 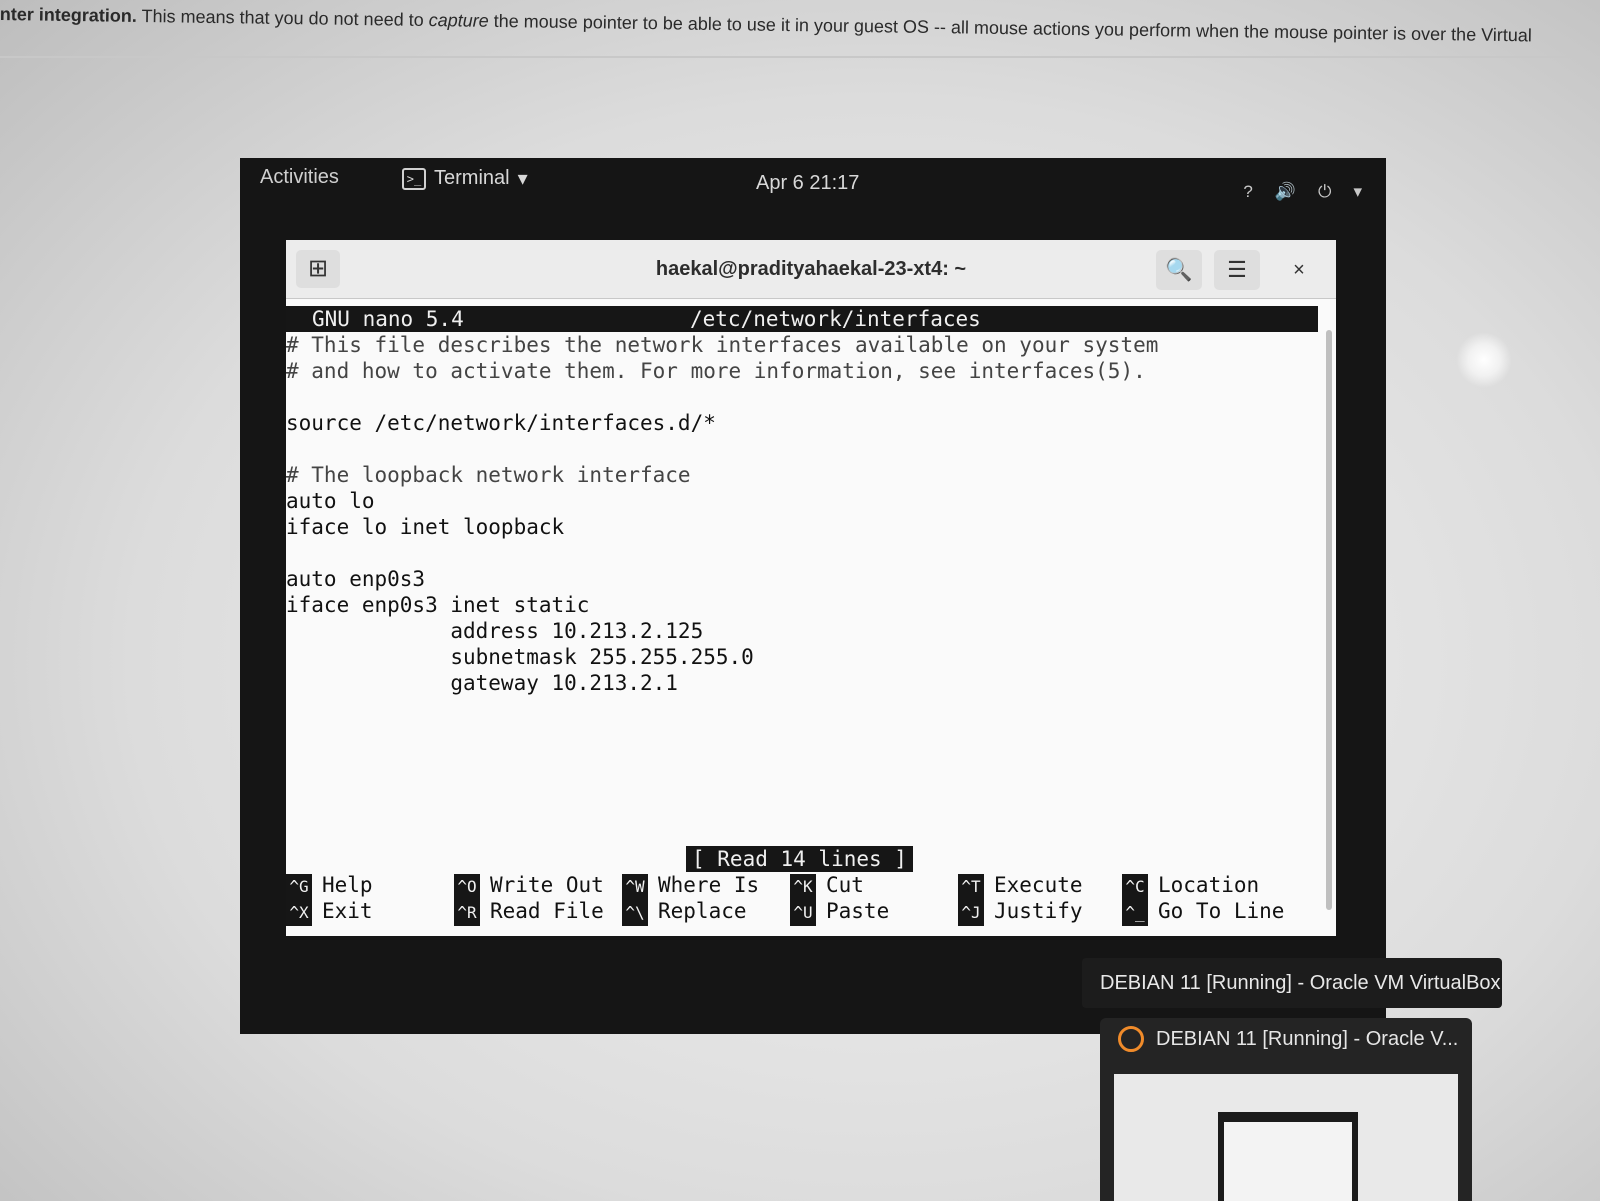 I want to click on buffer-line: source /etc/network/interfaces.d/*, so click(x=802, y=423).